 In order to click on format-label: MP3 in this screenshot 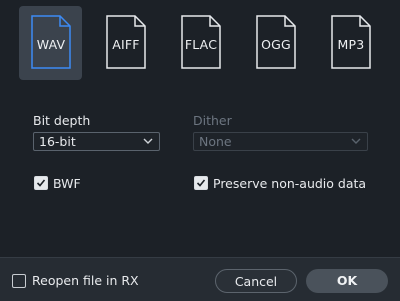, I will do `click(351, 44)`.